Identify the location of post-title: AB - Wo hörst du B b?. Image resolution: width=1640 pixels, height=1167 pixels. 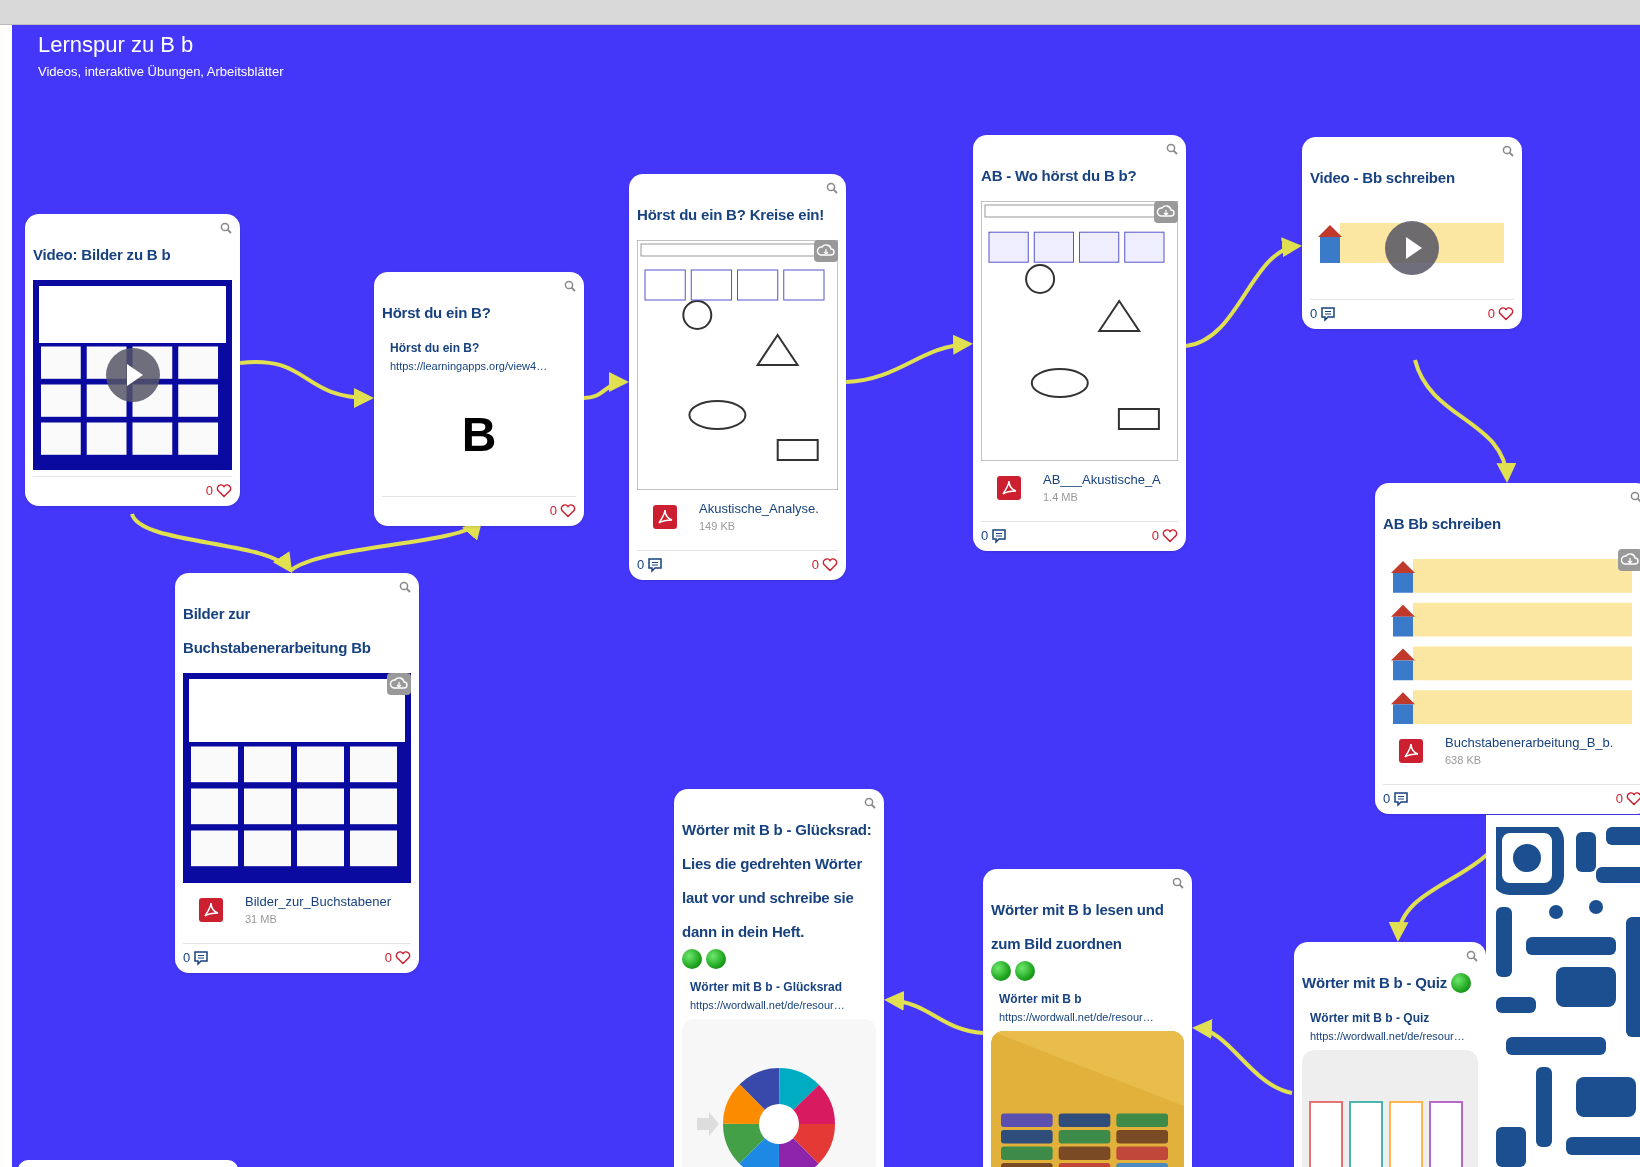
(1059, 176).